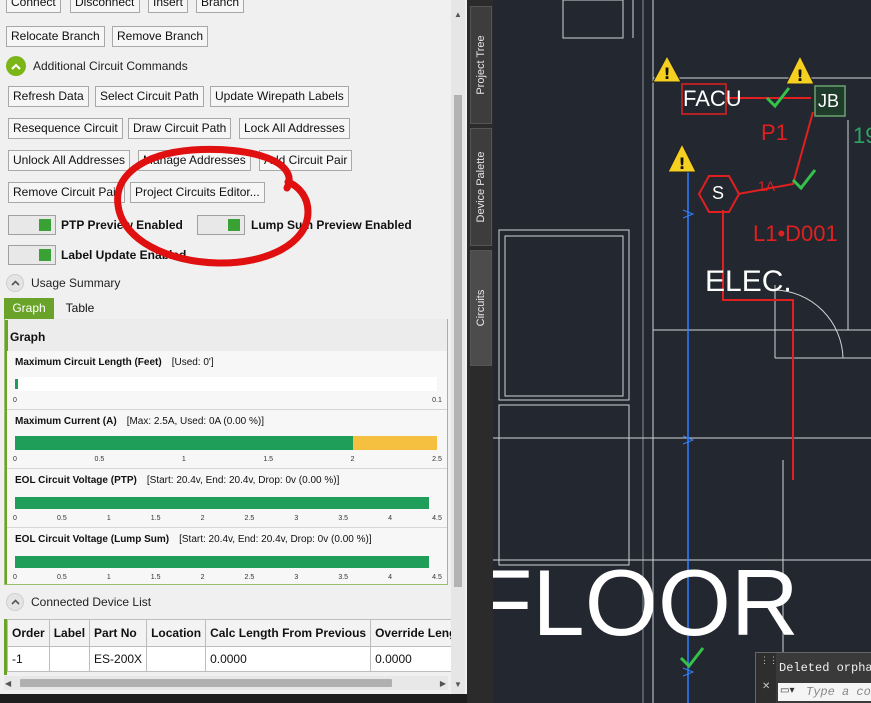 The height and width of the screenshot is (703, 871). Describe the element at coordinates (767, 186) in the screenshot. I see `amp-label: 1A` at that location.